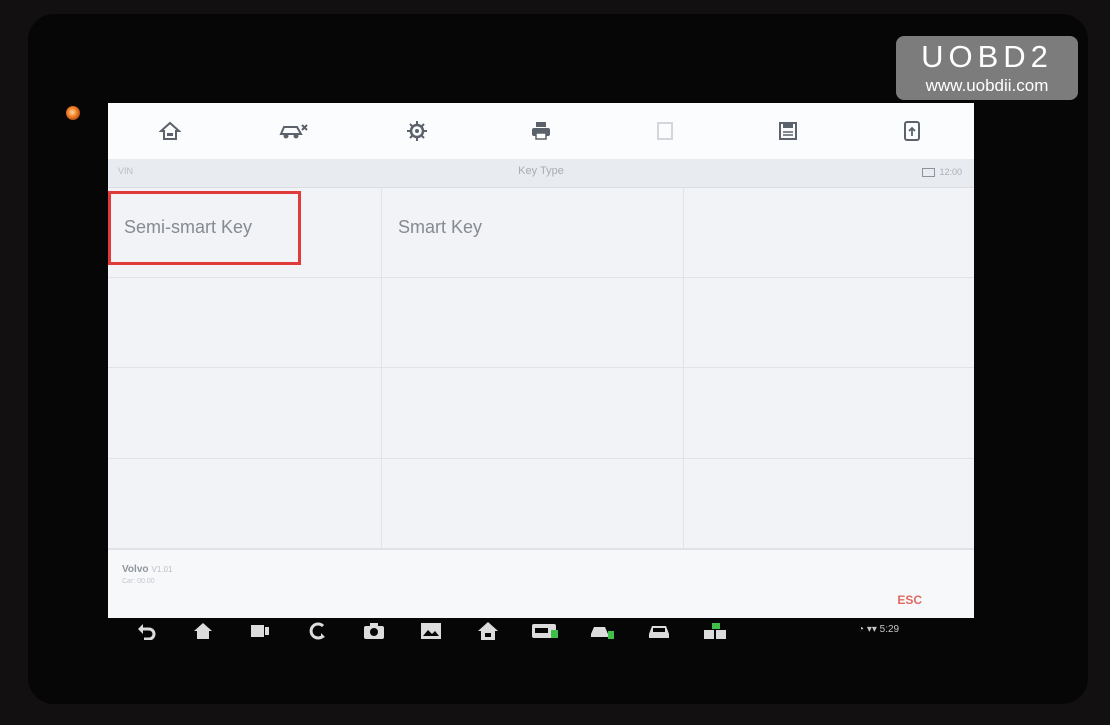  I want to click on car-service-icon, so click(602, 631).